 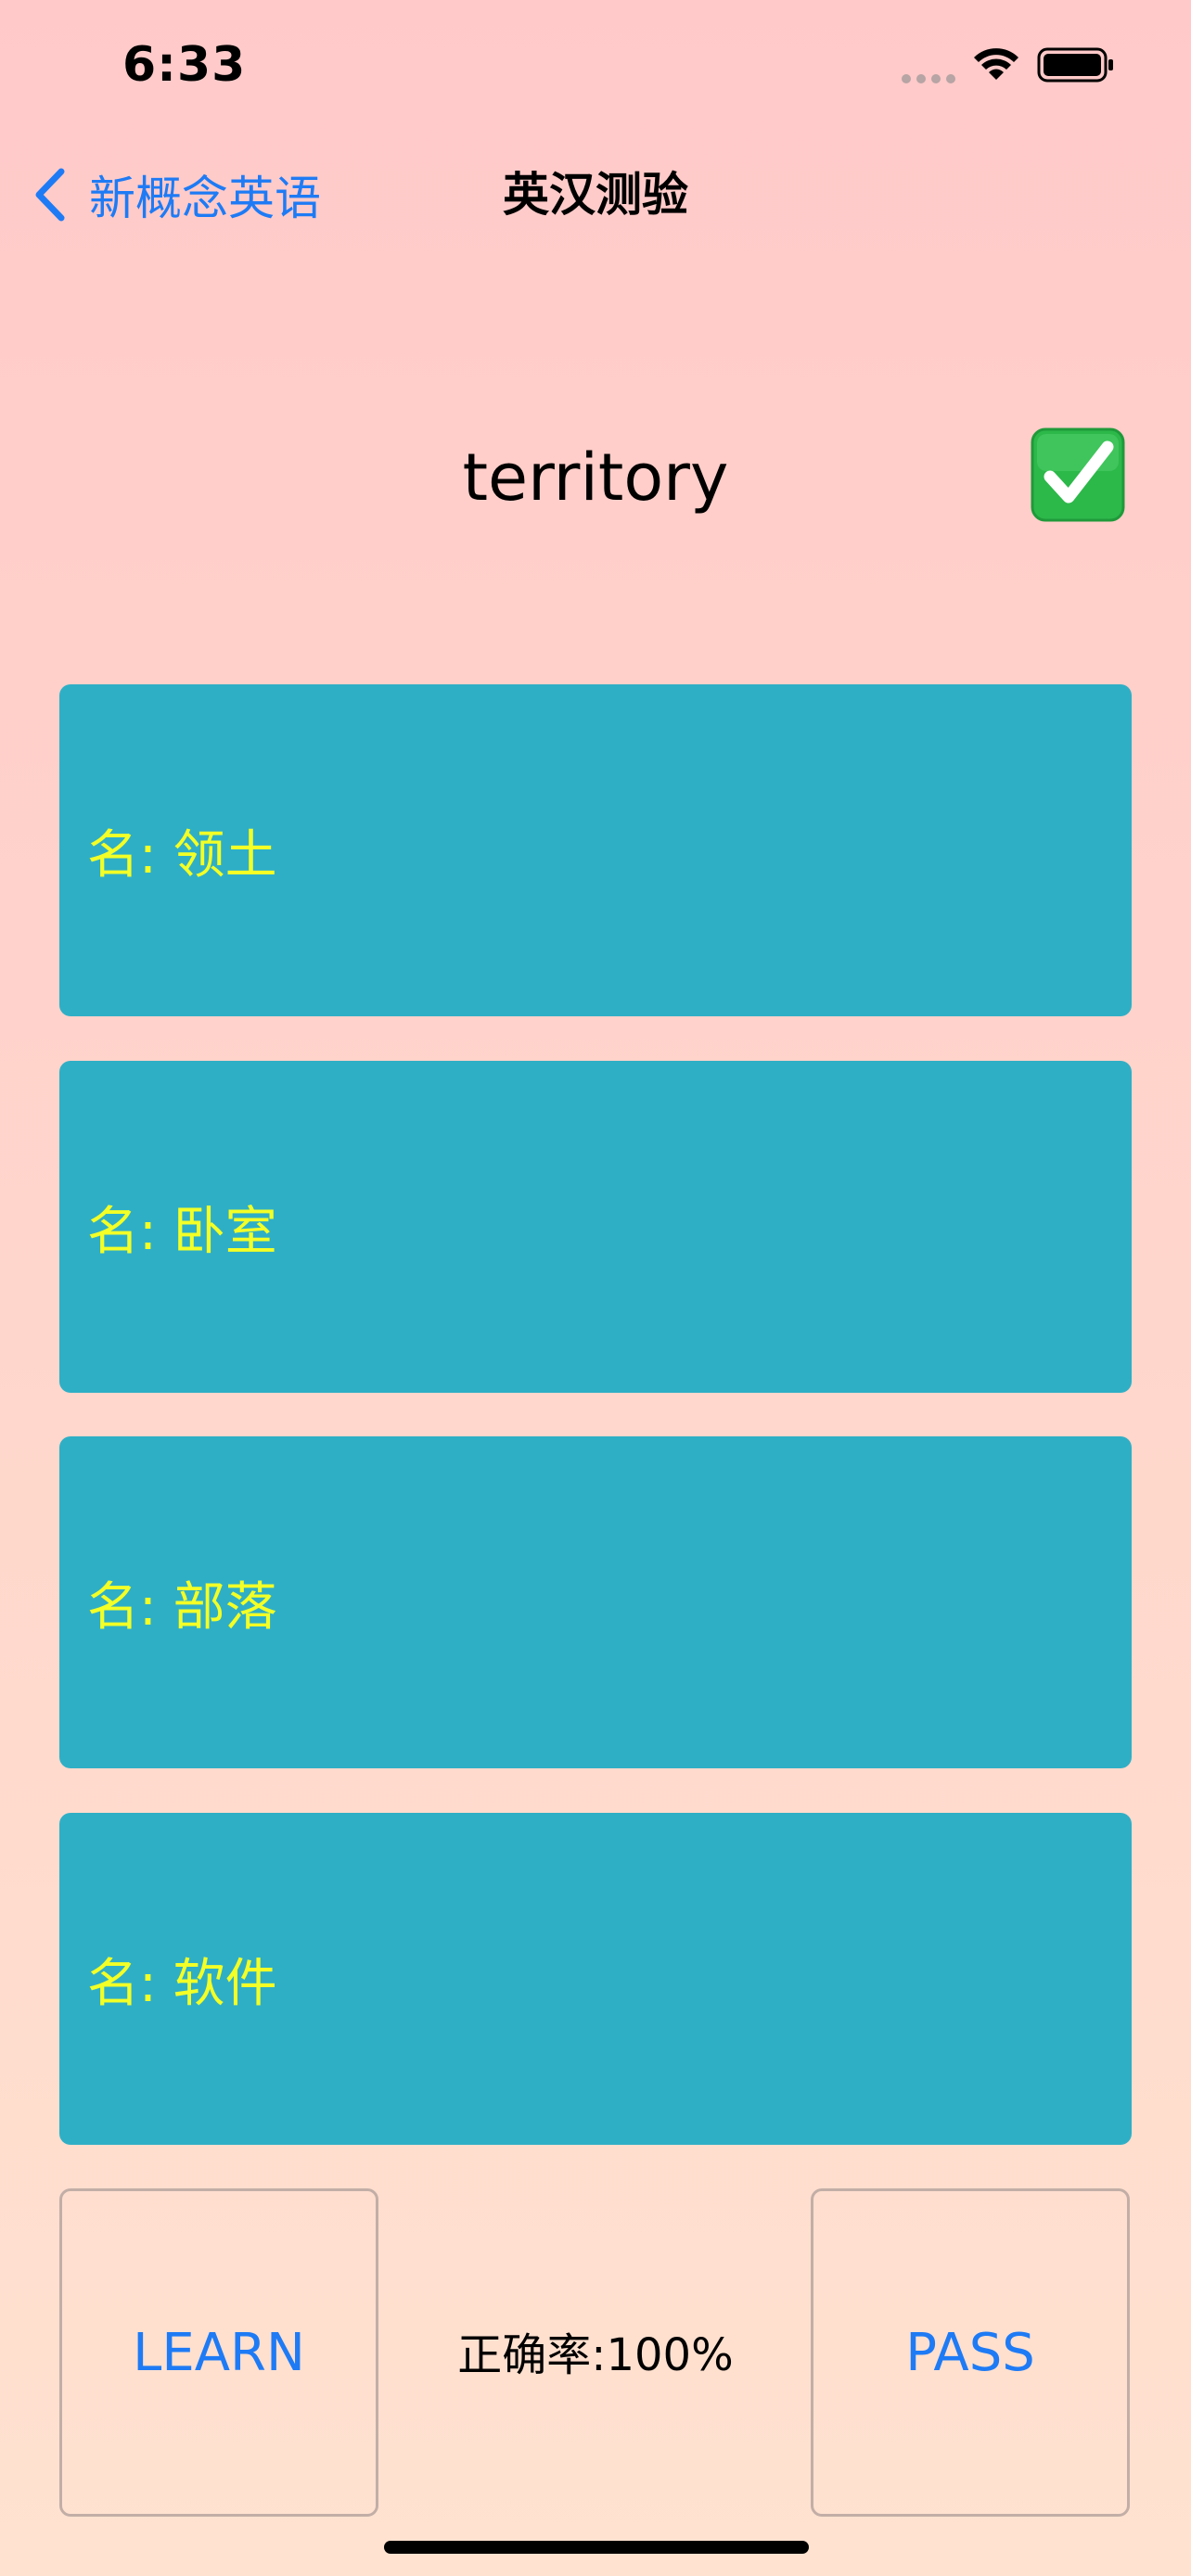 What do you see at coordinates (595, 67) in the screenshot?
I see `status-bar: 6:33` at bounding box center [595, 67].